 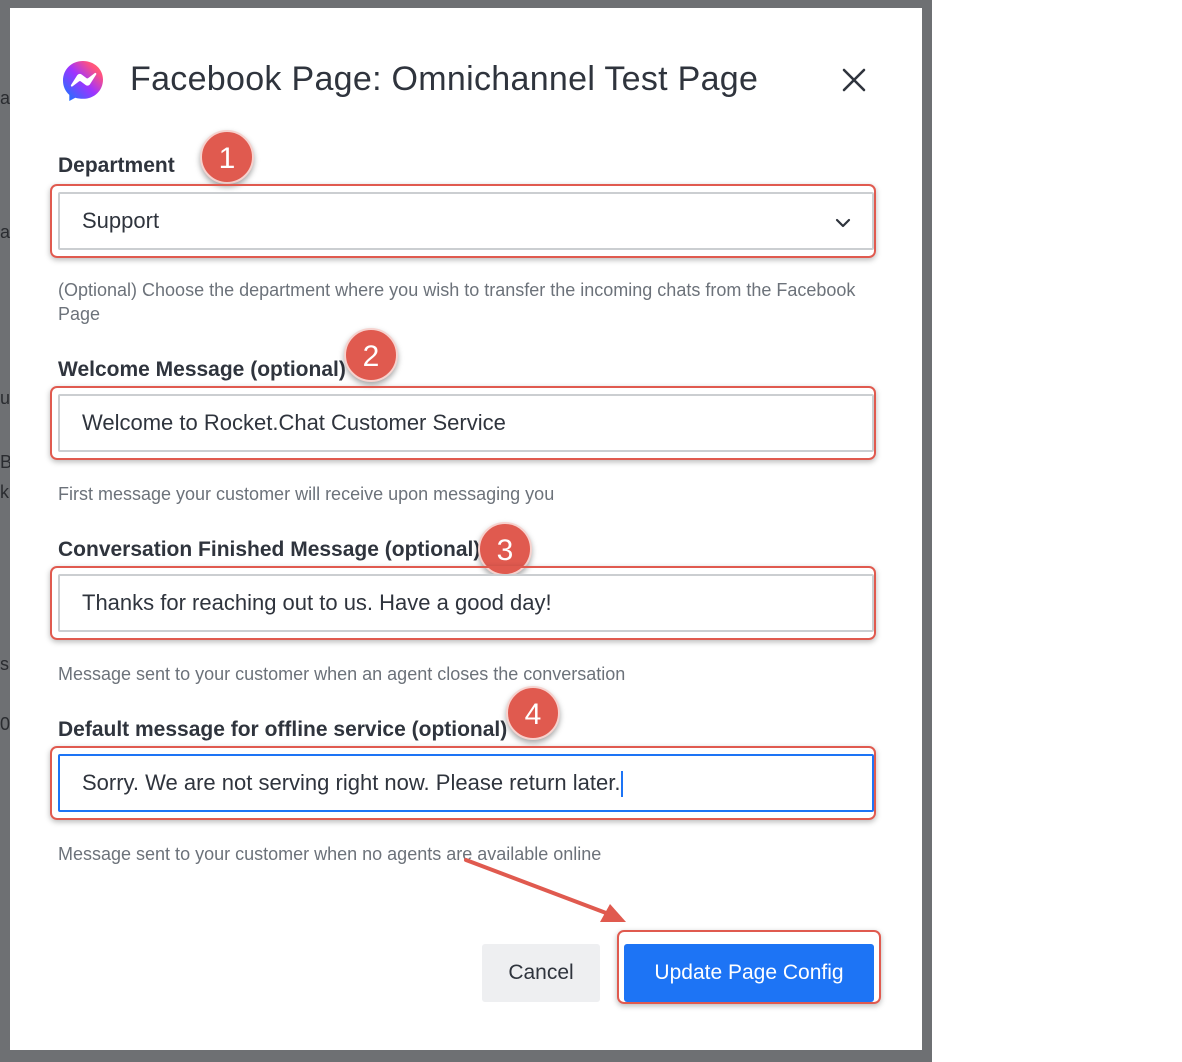 What do you see at coordinates (466, 221) in the screenshot?
I see `department-select: Support` at bounding box center [466, 221].